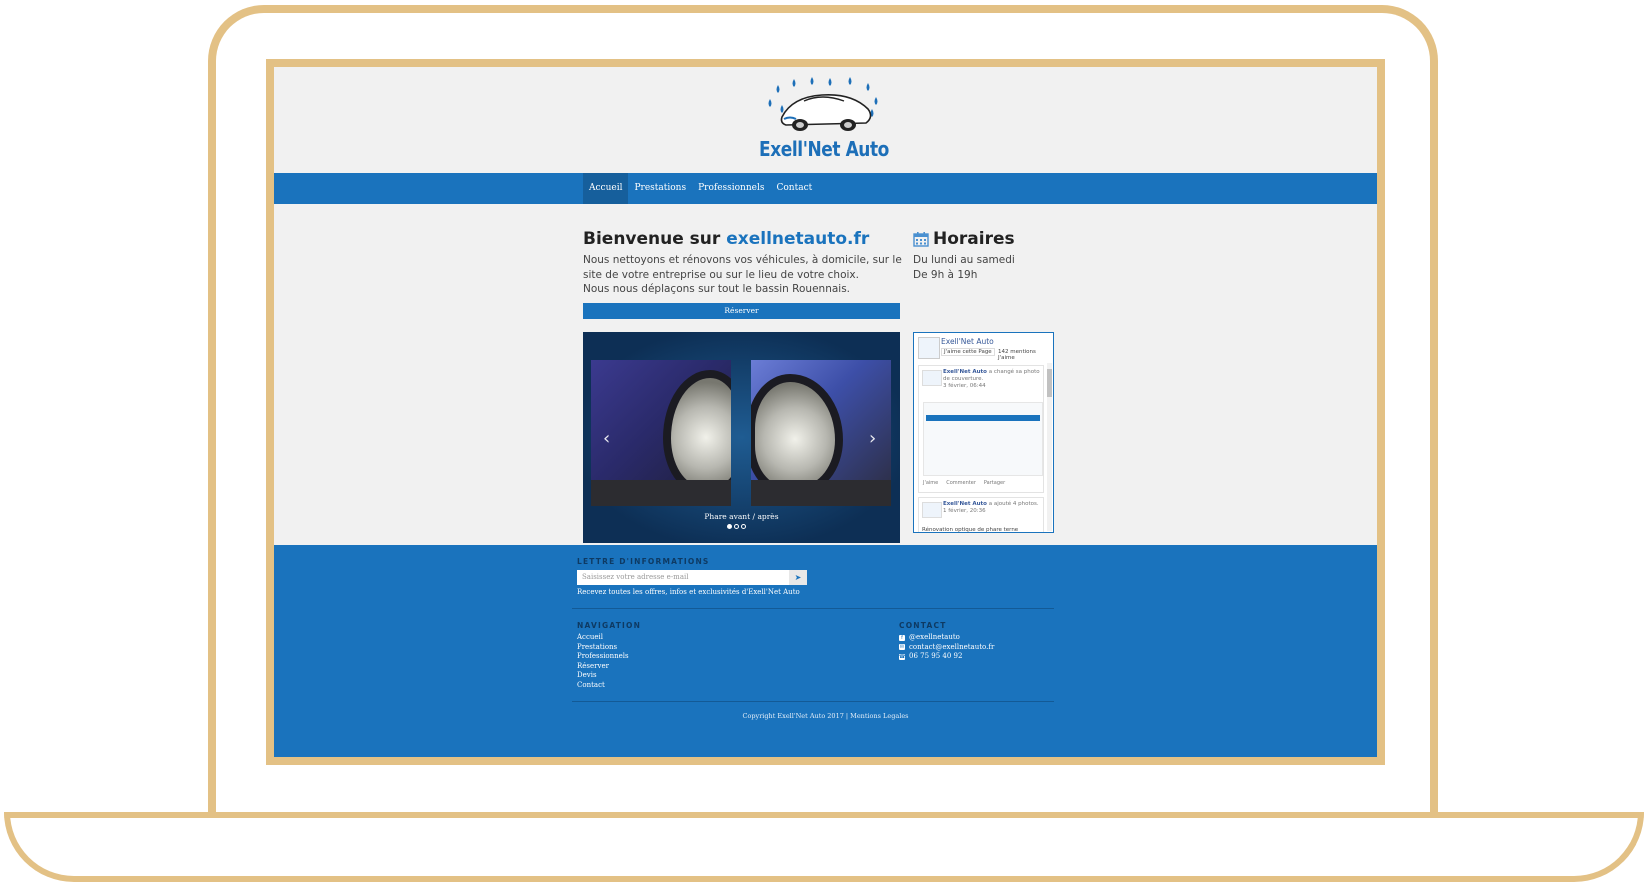  What do you see at coordinates (902, 637) in the screenshot?
I see `facebook-icon: f` at bounding box center [902, 637].